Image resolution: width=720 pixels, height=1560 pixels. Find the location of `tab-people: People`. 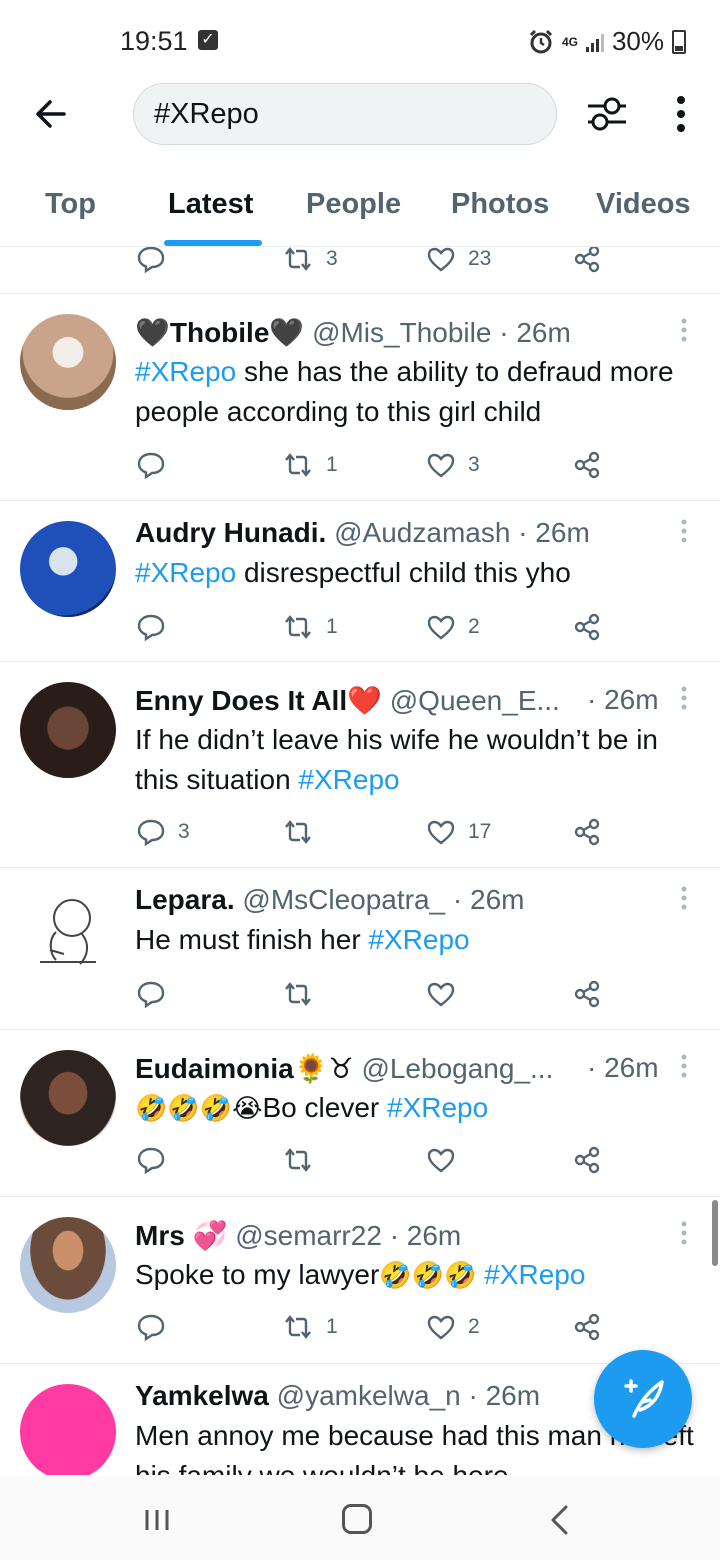

tab-people: People is located at coordinates (353, 204).